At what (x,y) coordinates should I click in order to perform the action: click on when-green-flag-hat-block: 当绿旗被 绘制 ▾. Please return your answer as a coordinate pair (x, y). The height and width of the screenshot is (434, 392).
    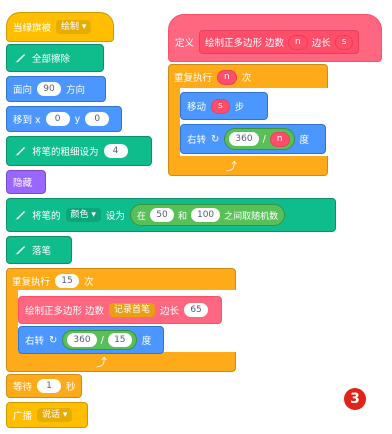
    Looking at the image, I should click on (60, 27).